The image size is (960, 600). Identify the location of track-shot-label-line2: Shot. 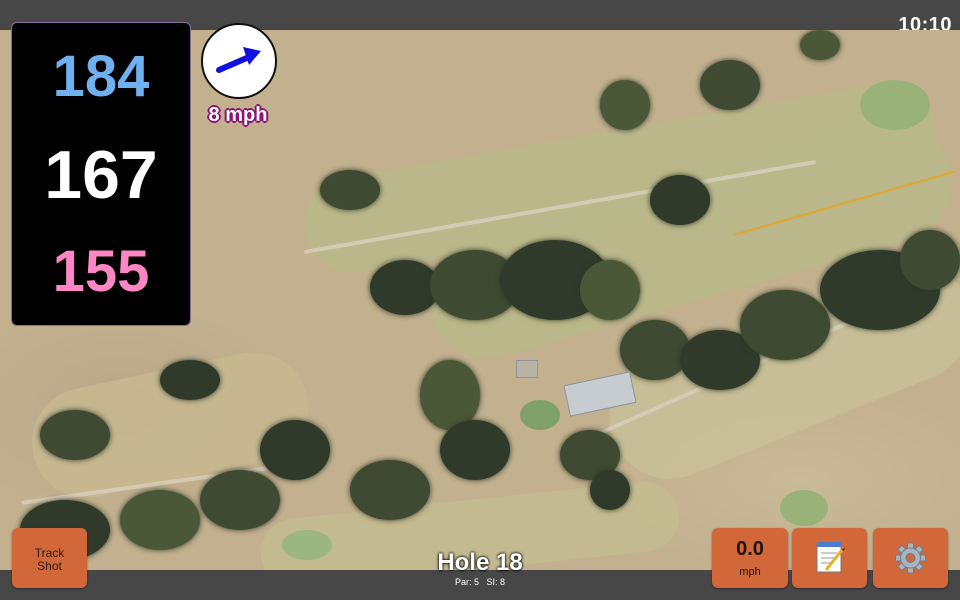
(49, 566).